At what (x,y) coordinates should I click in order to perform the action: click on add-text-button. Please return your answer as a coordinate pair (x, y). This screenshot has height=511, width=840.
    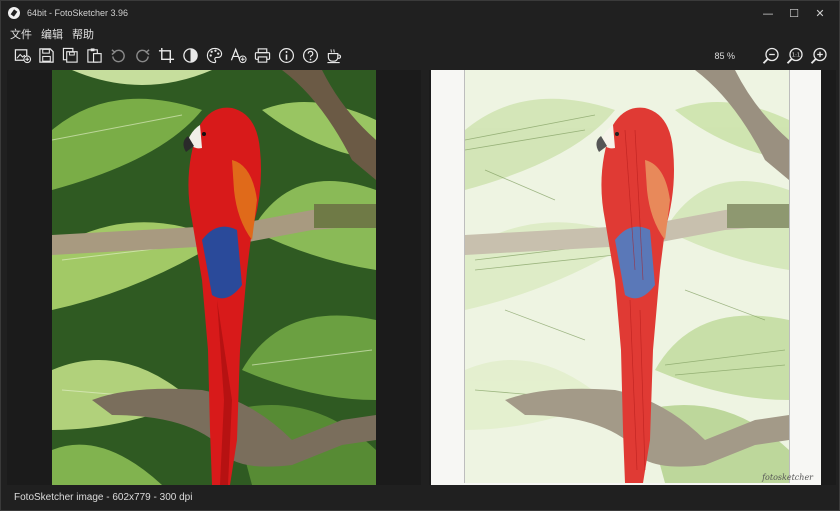
    Looking at the image, I should click on (238, 55).